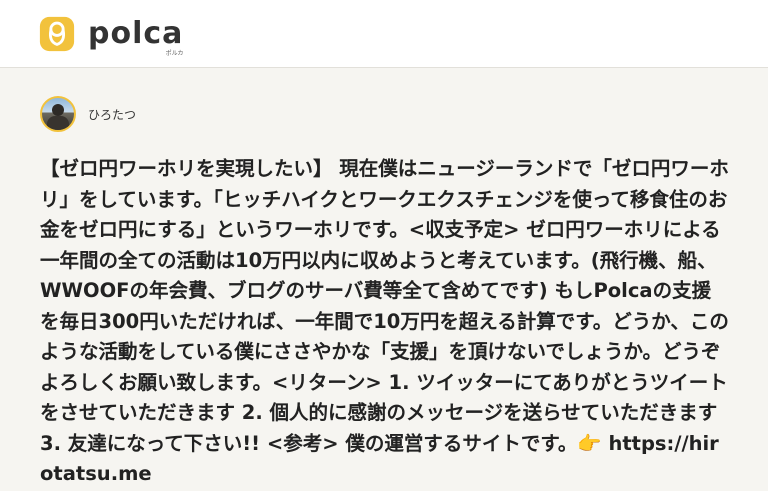  I want to click on avatar-body, so click(58, 123).